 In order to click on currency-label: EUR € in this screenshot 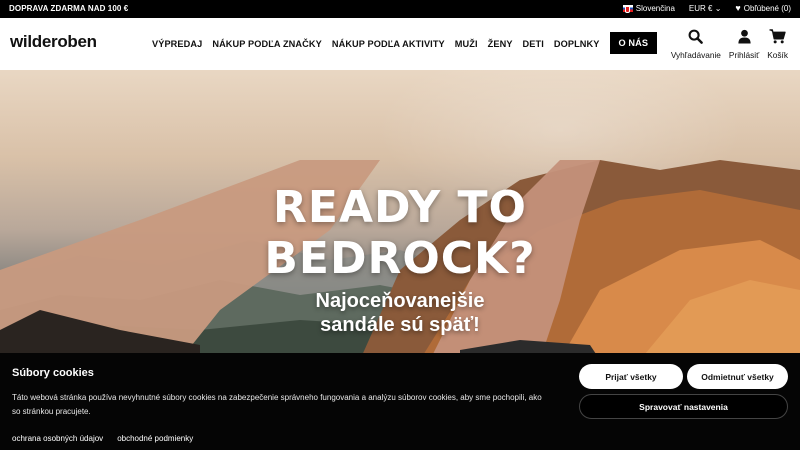, I will do `click(700, 8)`.